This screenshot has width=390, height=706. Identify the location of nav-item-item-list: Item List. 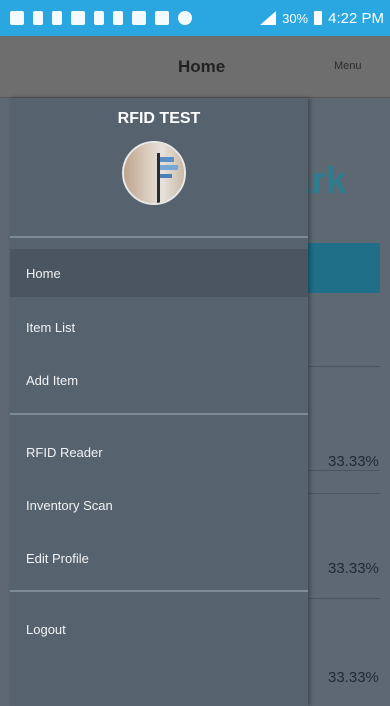
(159, 327).